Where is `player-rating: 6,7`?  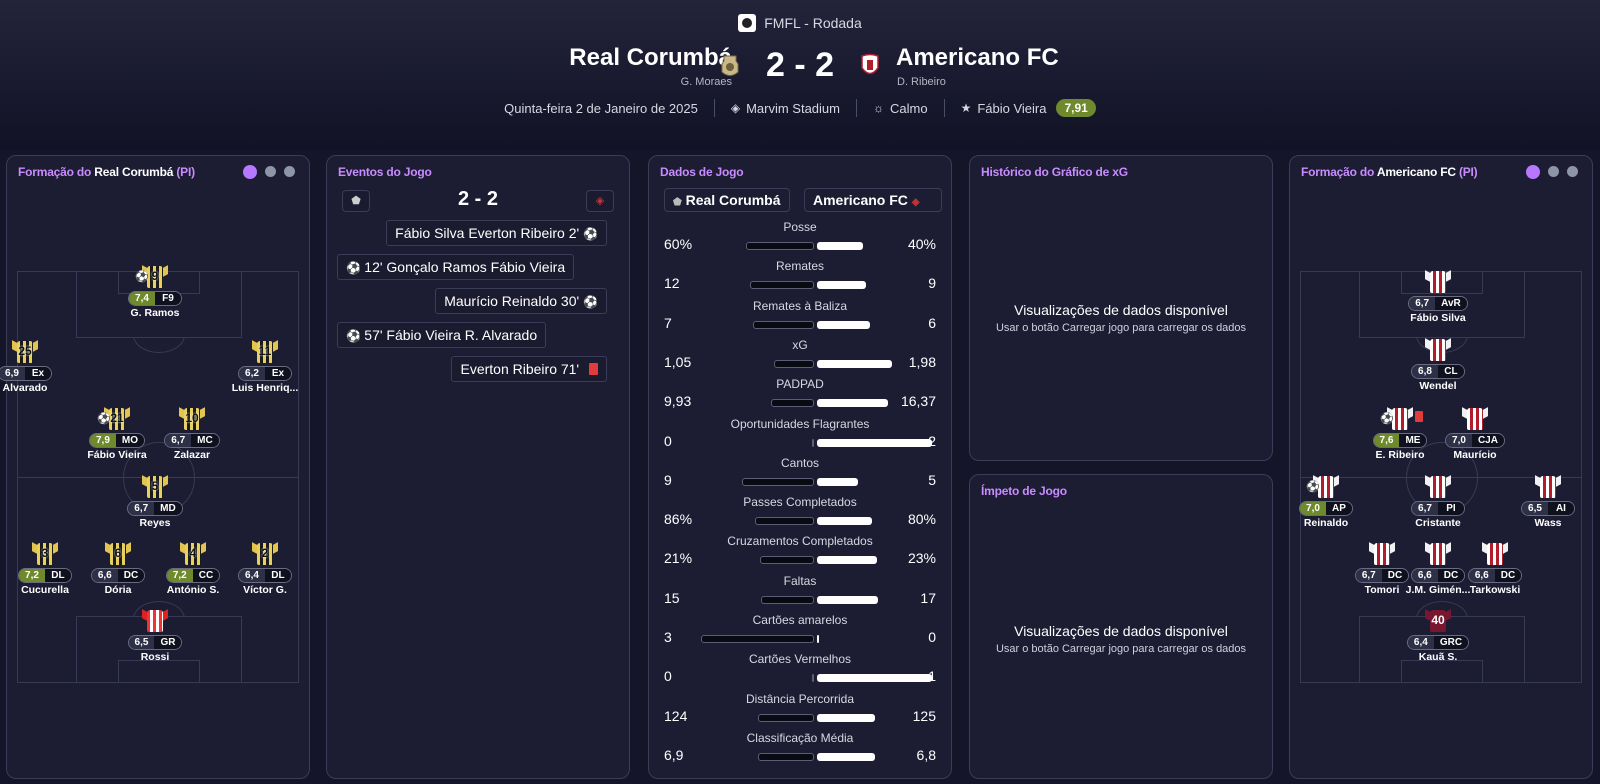
player-rating: 6,7 is located at coordinates (141, 508).